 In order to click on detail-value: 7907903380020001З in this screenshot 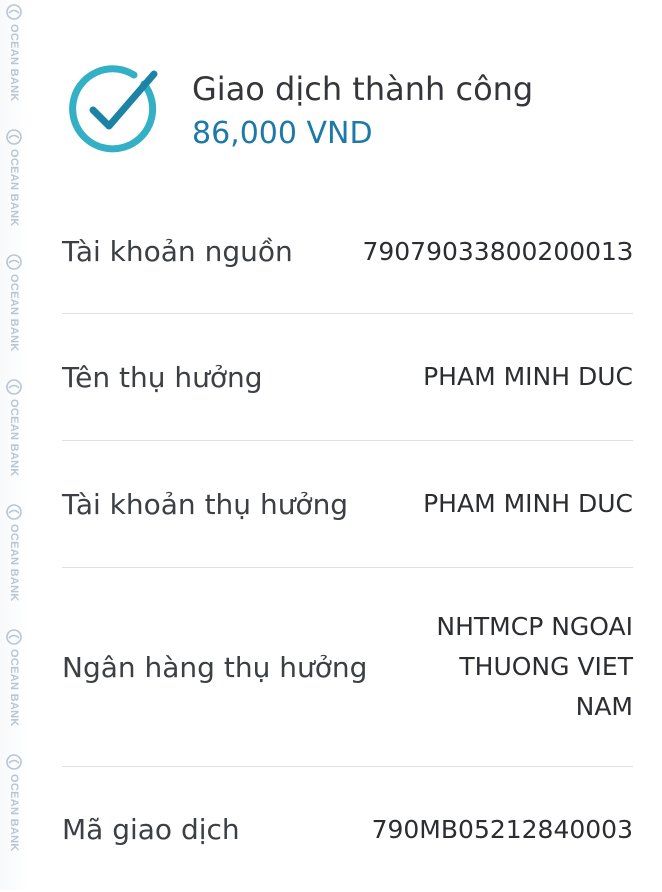, I will do `click(497, 251)`.